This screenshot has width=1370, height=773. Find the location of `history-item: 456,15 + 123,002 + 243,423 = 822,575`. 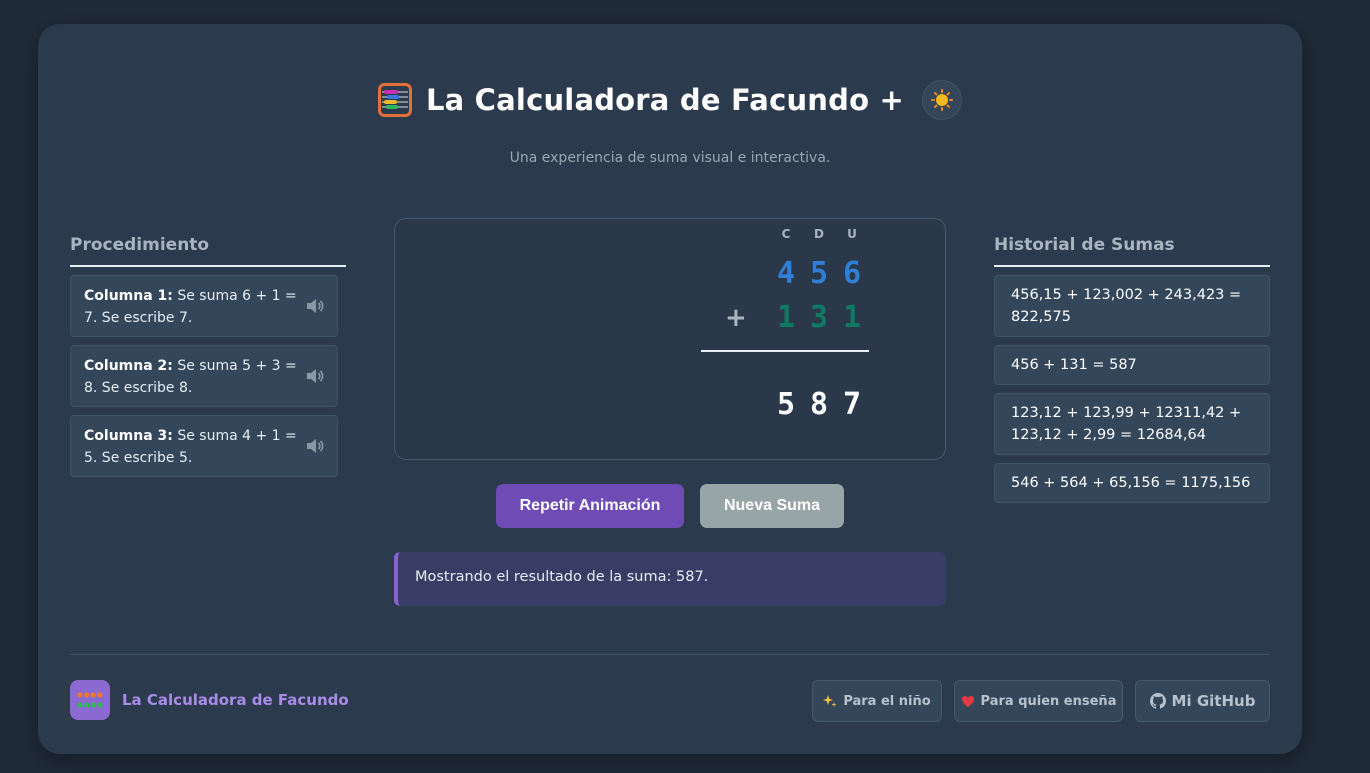

history-item: 456,15 + 123,002 + 243,423 = 822,575 is located at coordinates (1132, 306).